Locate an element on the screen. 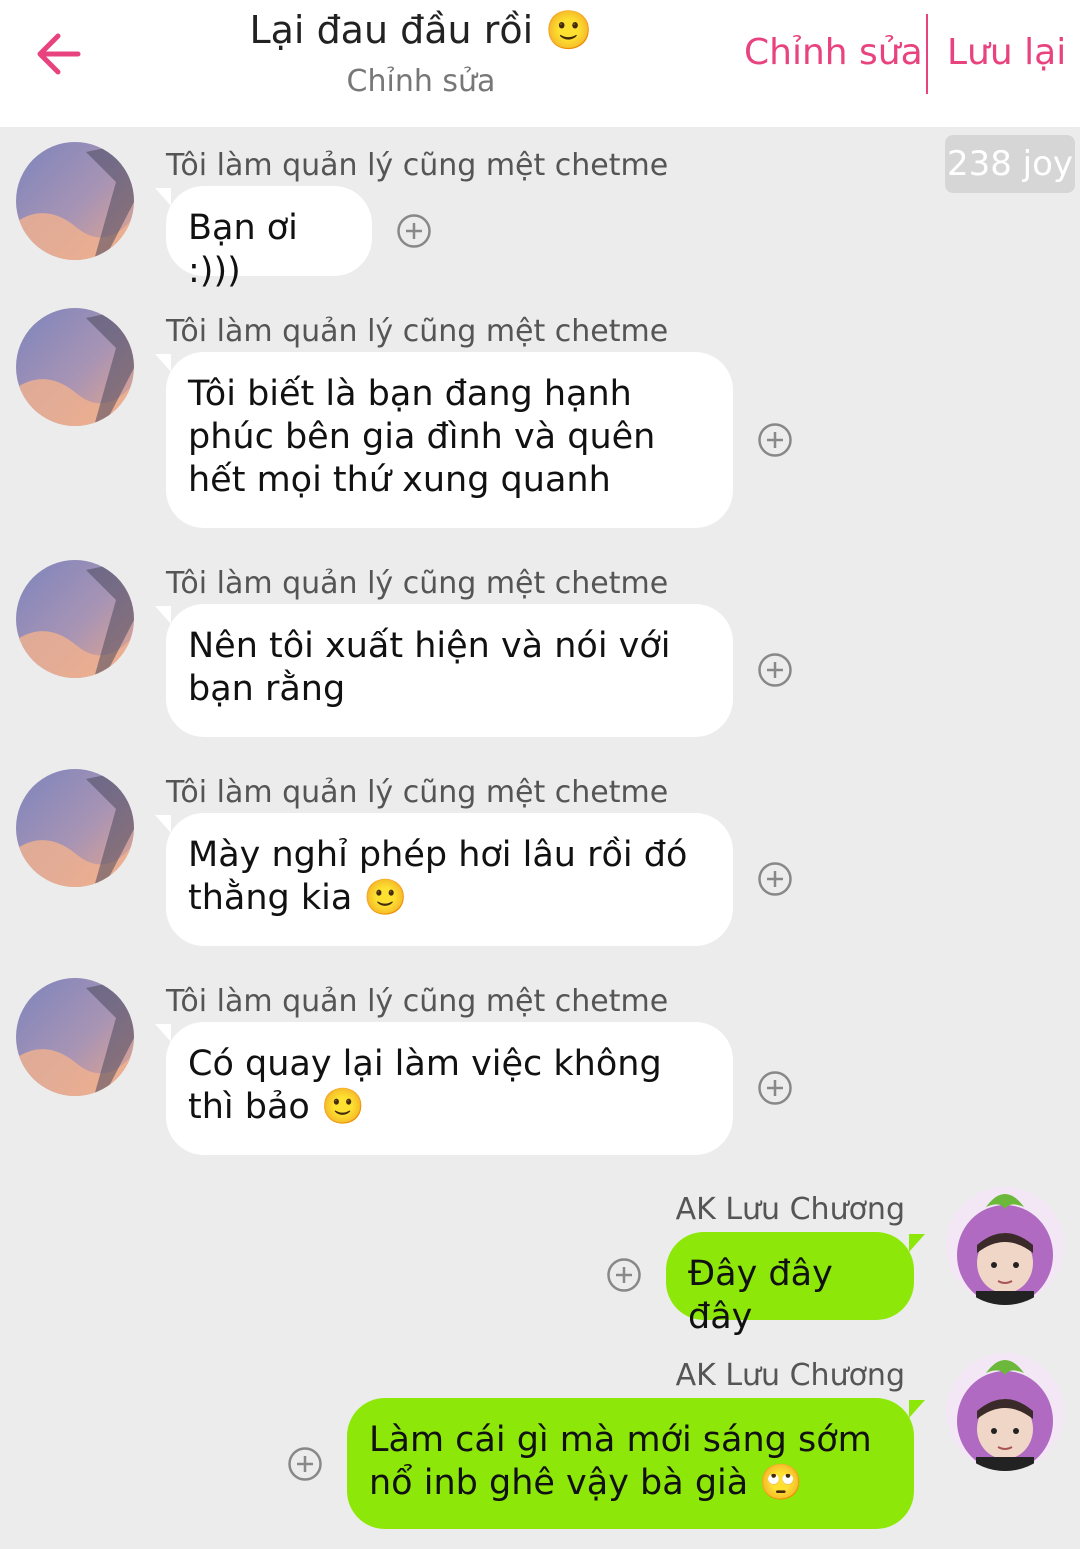 Image resolution: width=1080 pixels, height=1549 pixels. message-bubble: Nên tôi xuất hiện và nói với bạn rằng is located at coordinates (449, 670).